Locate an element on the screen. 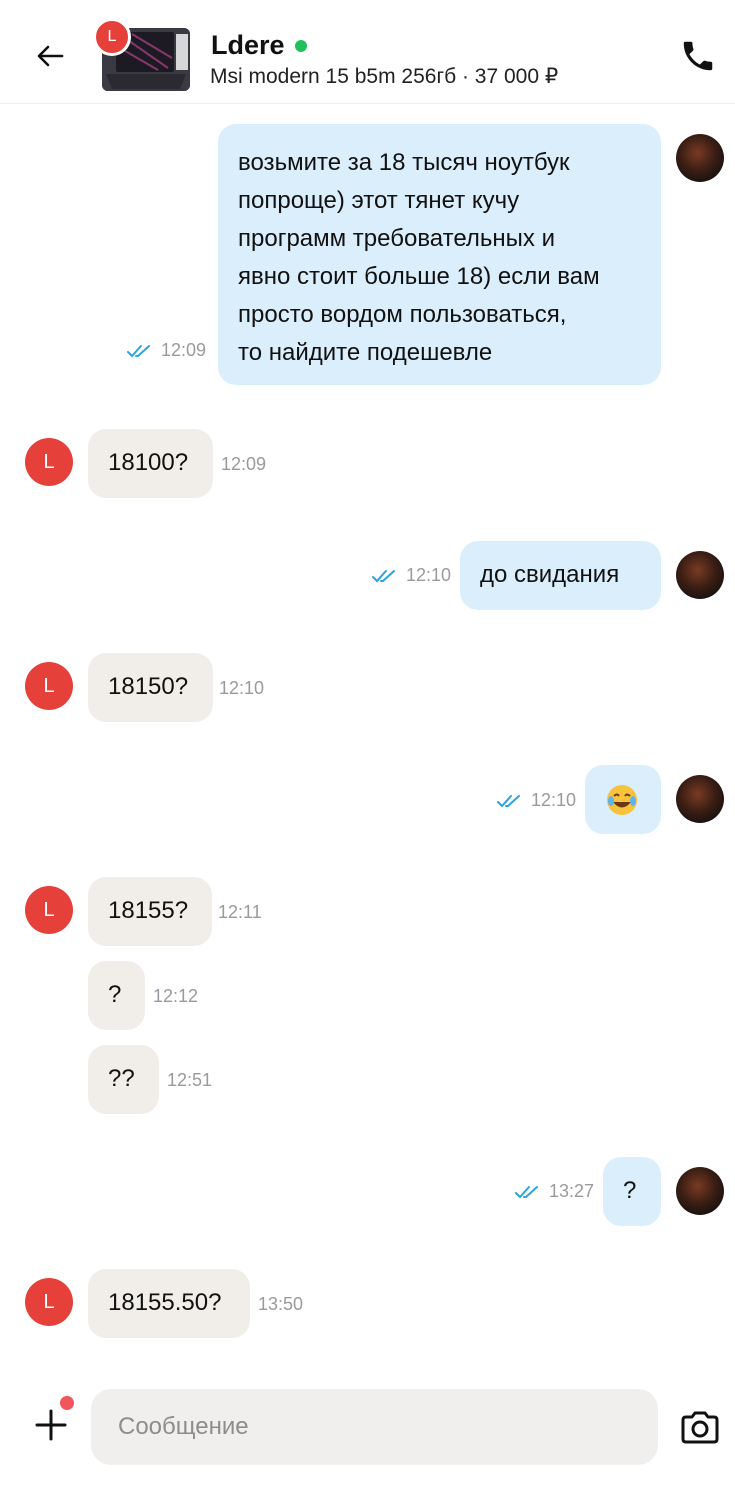 Image resolution: width=735 pixels, height=1503 pixels. incoming-message: 18155.50? is located at coordinates (169, 1303).